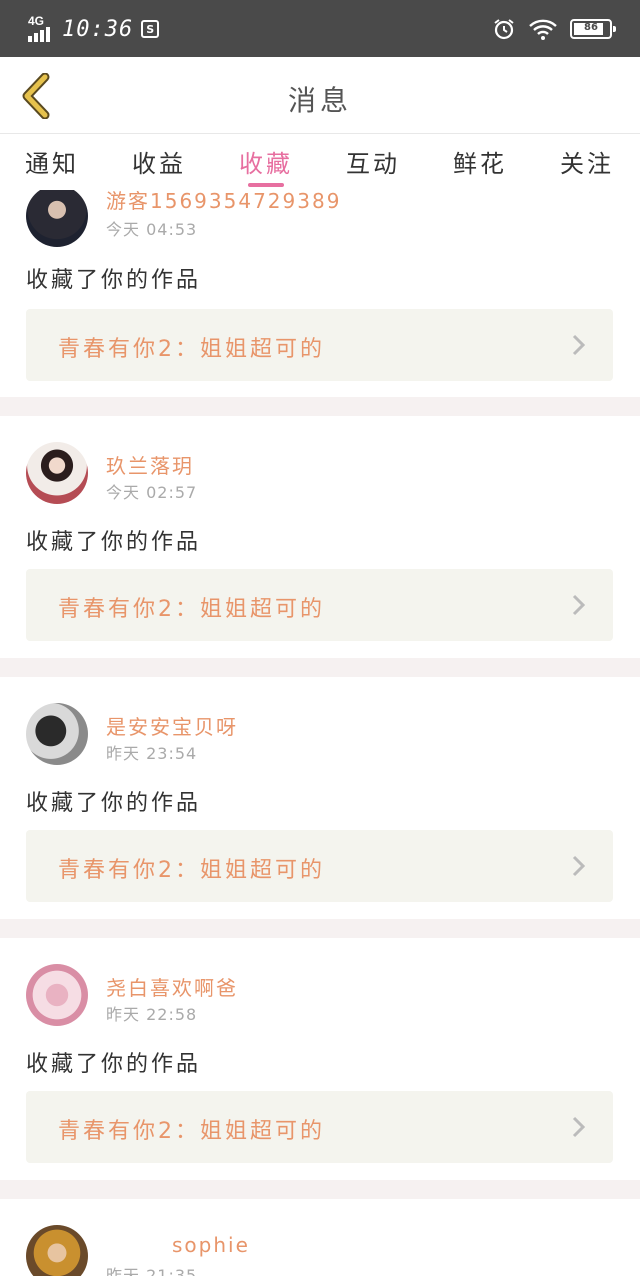 Image resolution: width=640 pixels, height=1276 pixels. What do you see at coordinates (172, 725) in the screenshot?
I see `user-name: 是安安宝贝呀` at bounding box center [172, 725].